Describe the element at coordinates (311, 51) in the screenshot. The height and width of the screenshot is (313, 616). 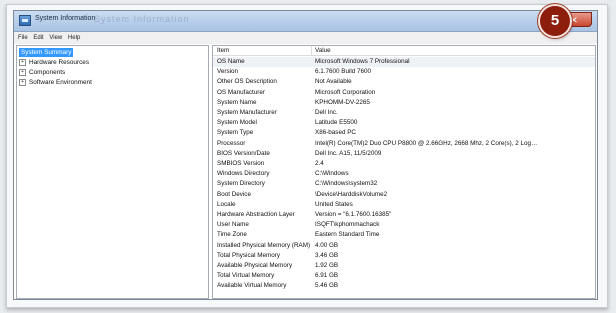
I see `column-divider` at that location.